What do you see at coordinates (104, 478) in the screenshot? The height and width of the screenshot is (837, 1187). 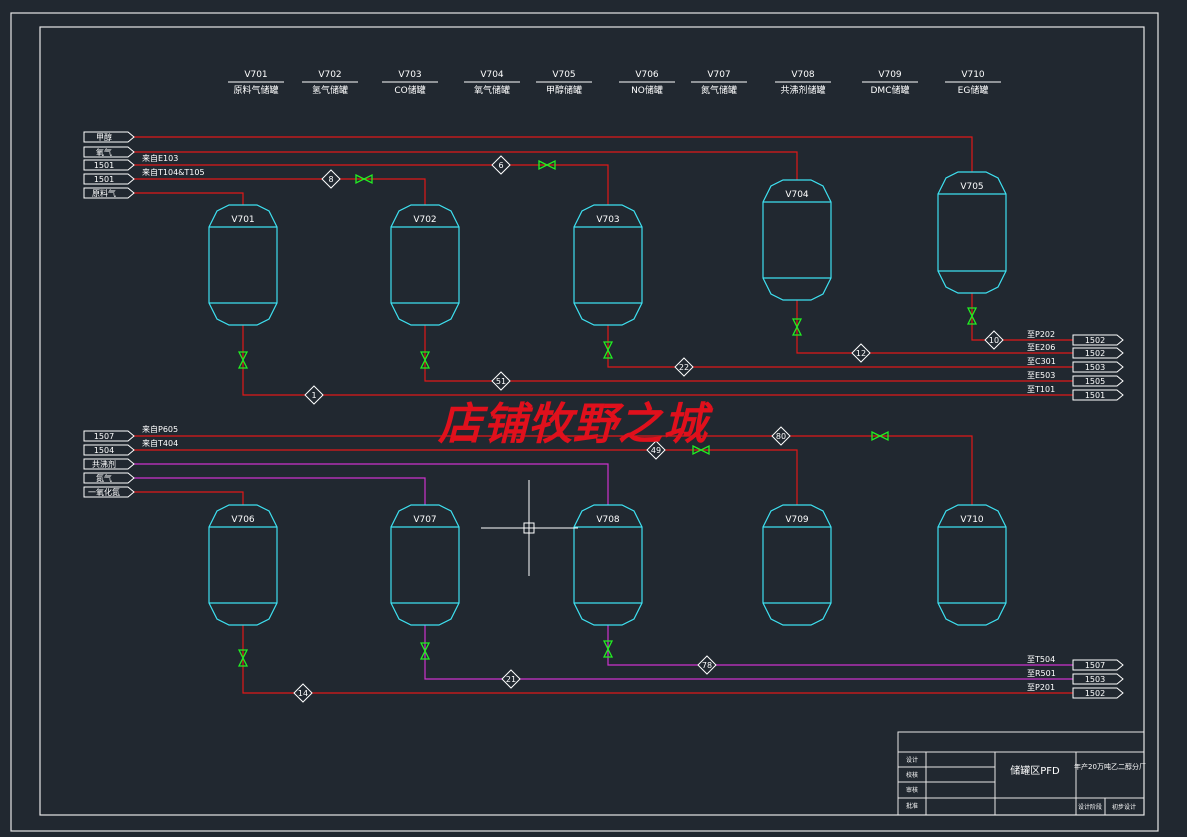 I see `svg-text: 氮气` at bounding box center [104, 478].